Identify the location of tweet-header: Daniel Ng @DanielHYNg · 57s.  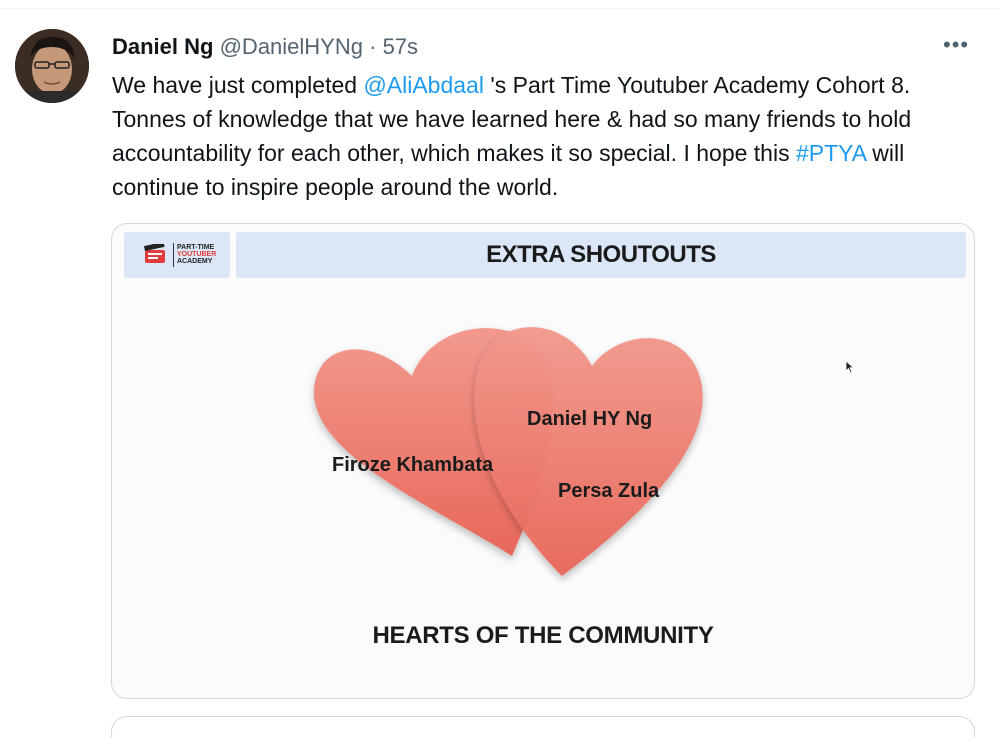
(265, 47).